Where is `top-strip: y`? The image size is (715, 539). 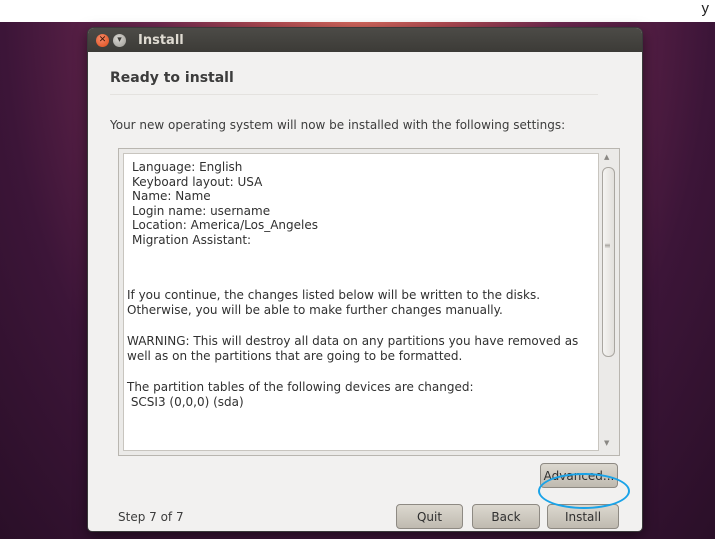
top-strip: y is located at coordinates (357, 11).